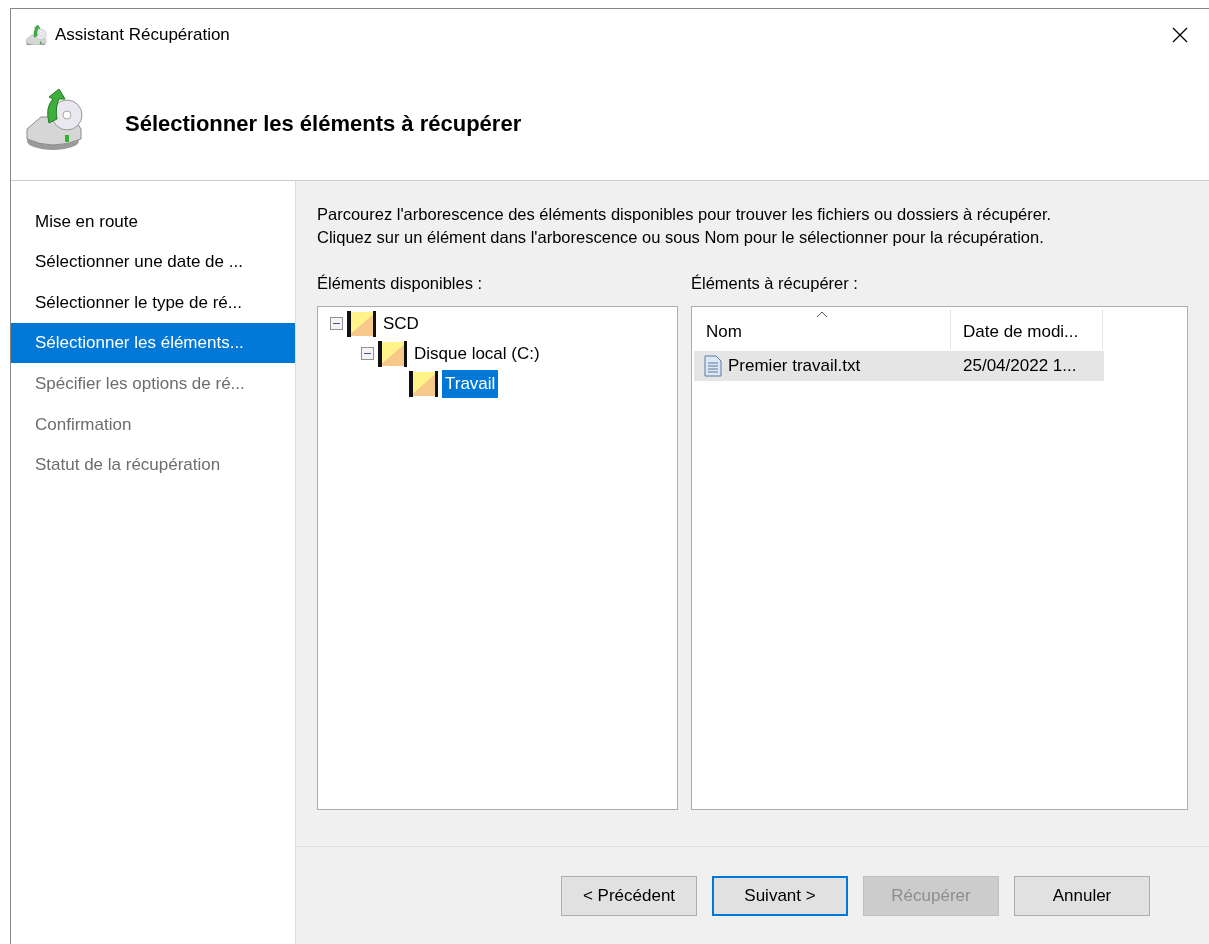  I want to click on wizard-button: Annuler, so click(1082, 895).